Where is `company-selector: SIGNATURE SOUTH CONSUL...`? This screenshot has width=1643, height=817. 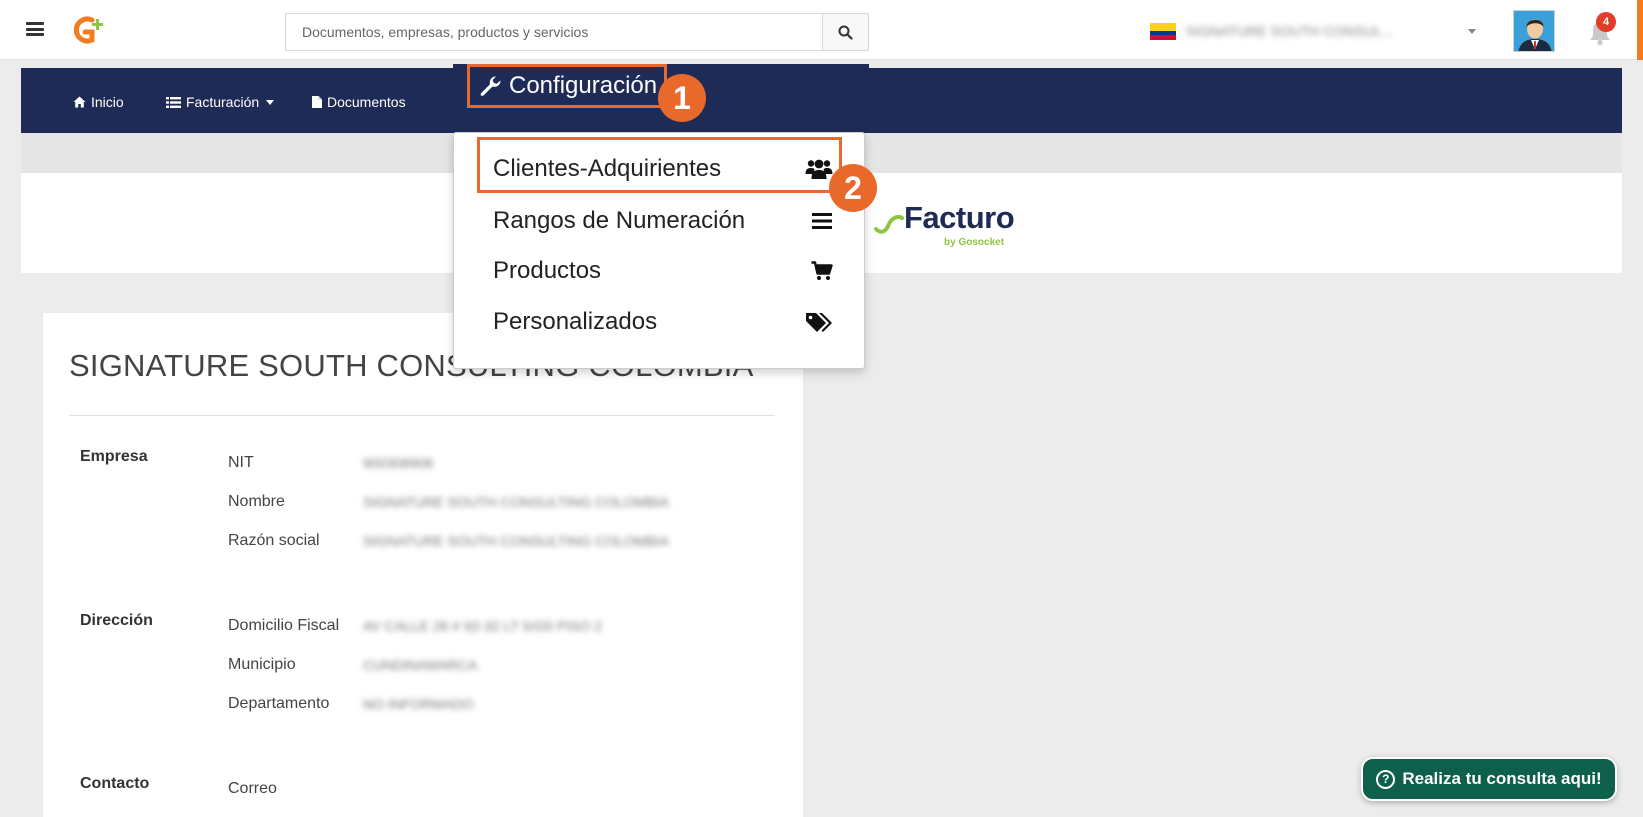 company-selector: SIGNATURE SOUTH CONSUL... is located at coordinates (1315, 31).